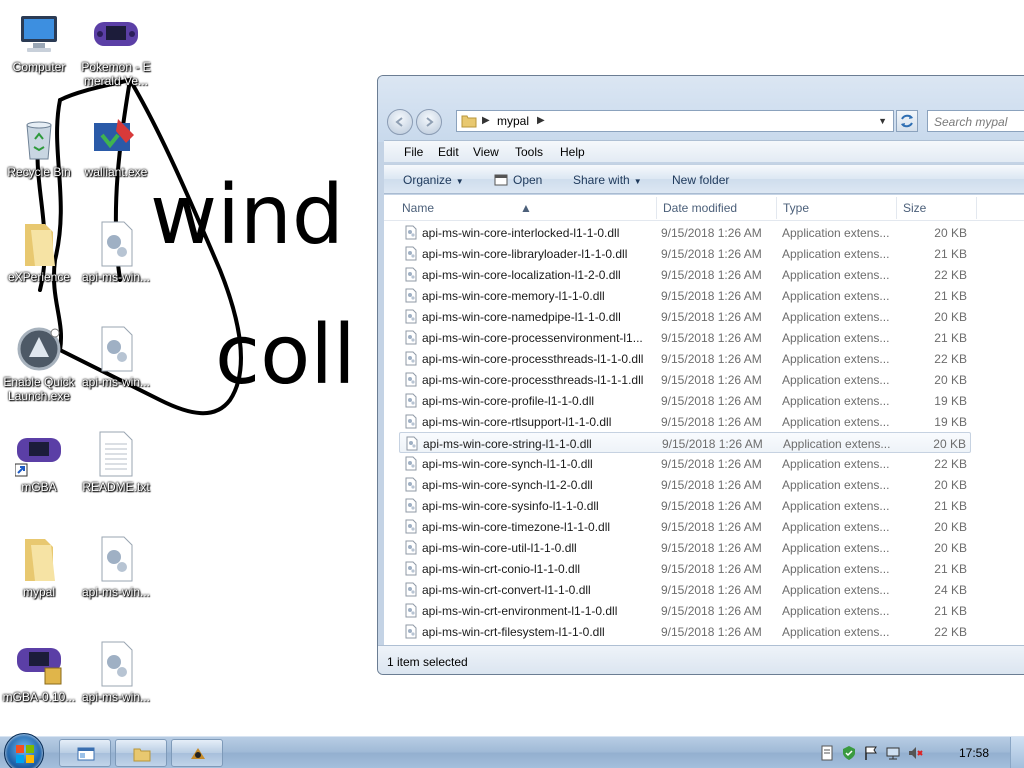 The height and width of the screenshot is (768, 1024). I want to click on new-folder-button: New folder, so click(700, 180).